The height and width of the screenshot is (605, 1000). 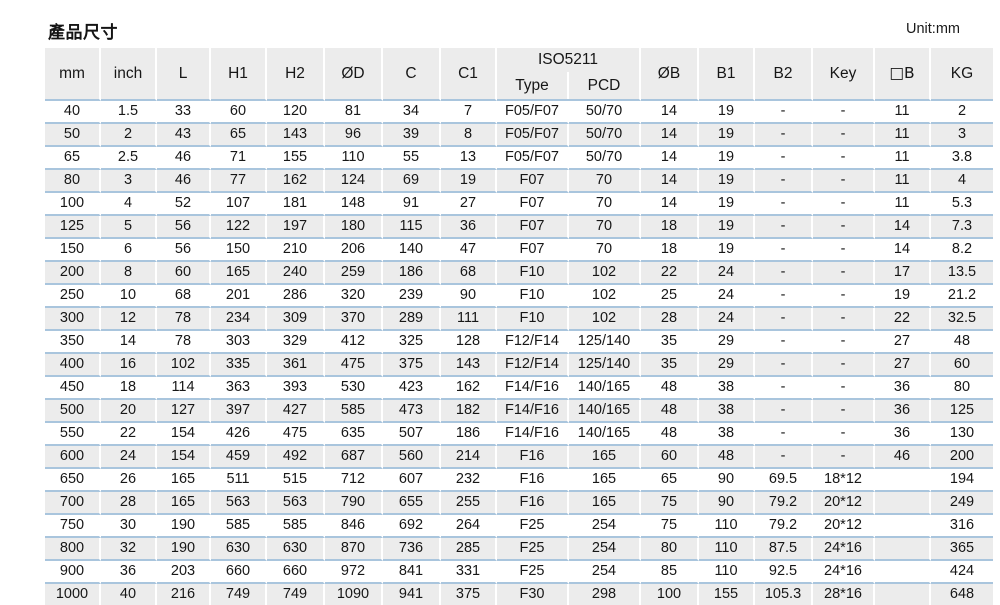 What do you see at coordinates (296, 296) in the screenshot?
I see `cell-h2: 286` at bounding box center [296, 296].